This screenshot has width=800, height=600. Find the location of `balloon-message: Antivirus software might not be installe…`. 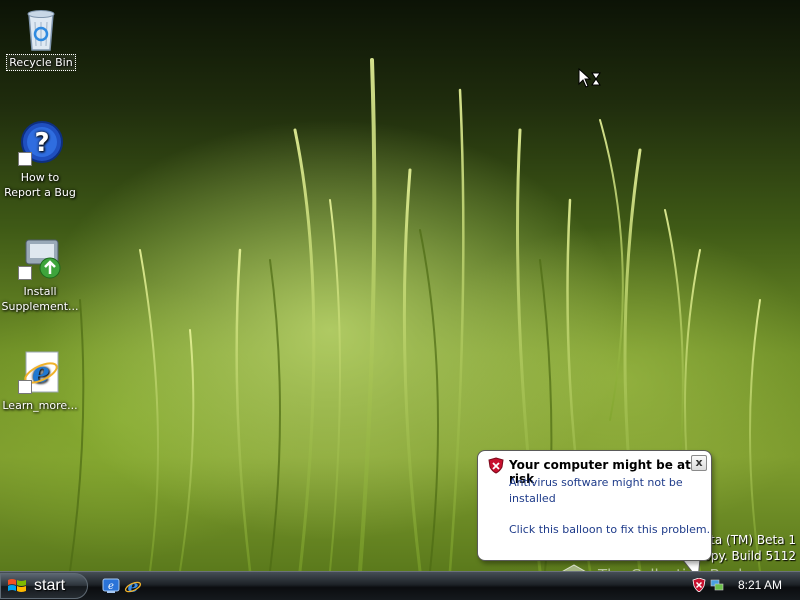

balloon-message: Antivirus software might not be installe… is located at coordinates (596, 490).